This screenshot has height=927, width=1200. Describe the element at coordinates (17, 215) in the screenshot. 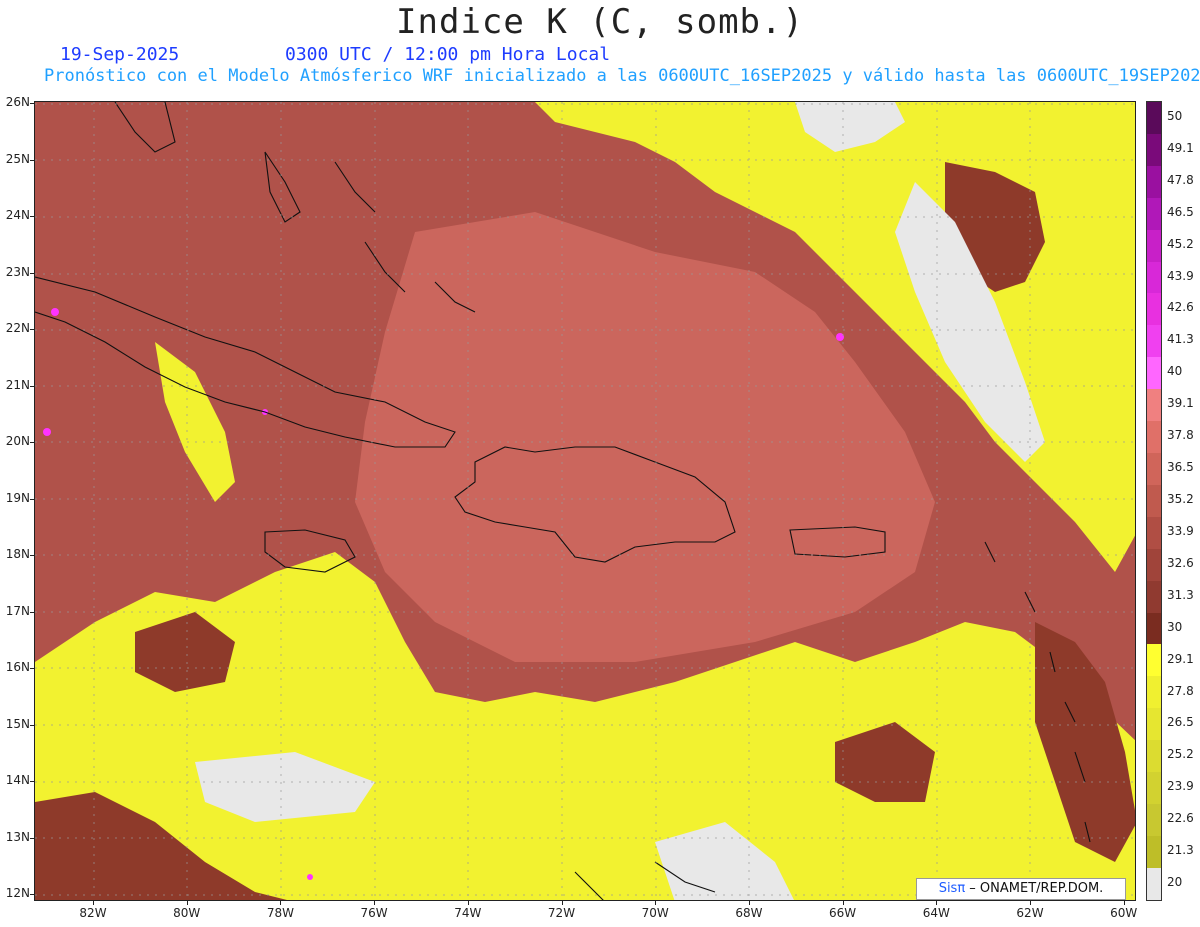

I see `latitude-label: 24N` at that location.